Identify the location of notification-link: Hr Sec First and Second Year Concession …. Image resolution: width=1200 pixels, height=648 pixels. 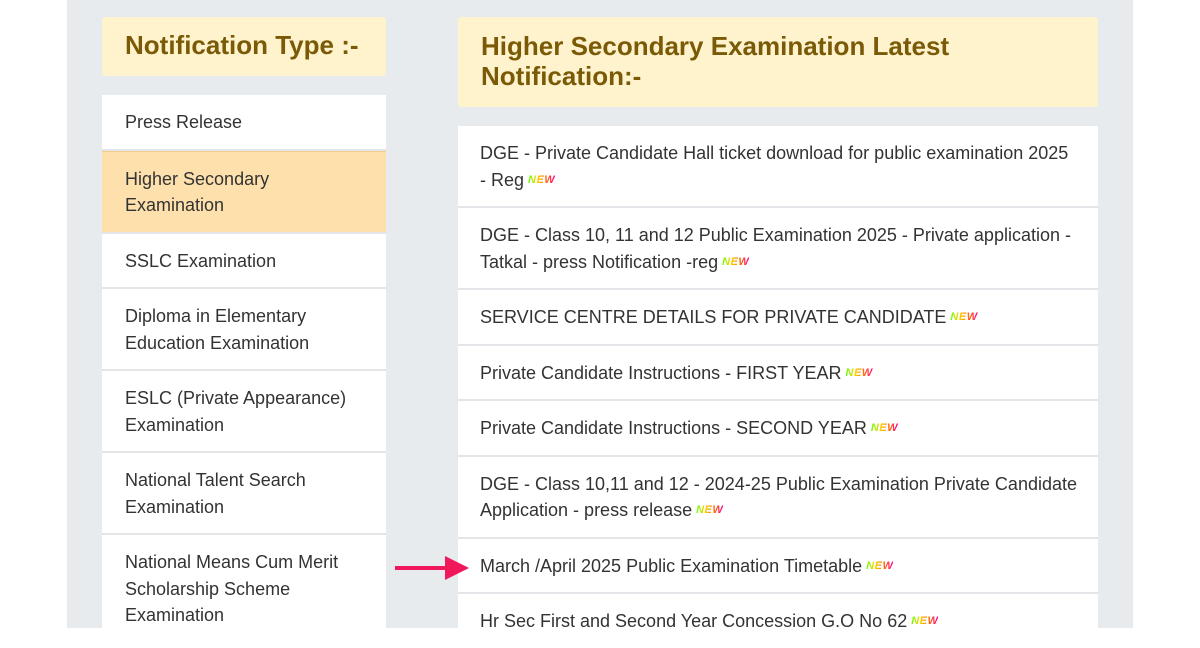
(693, 621).